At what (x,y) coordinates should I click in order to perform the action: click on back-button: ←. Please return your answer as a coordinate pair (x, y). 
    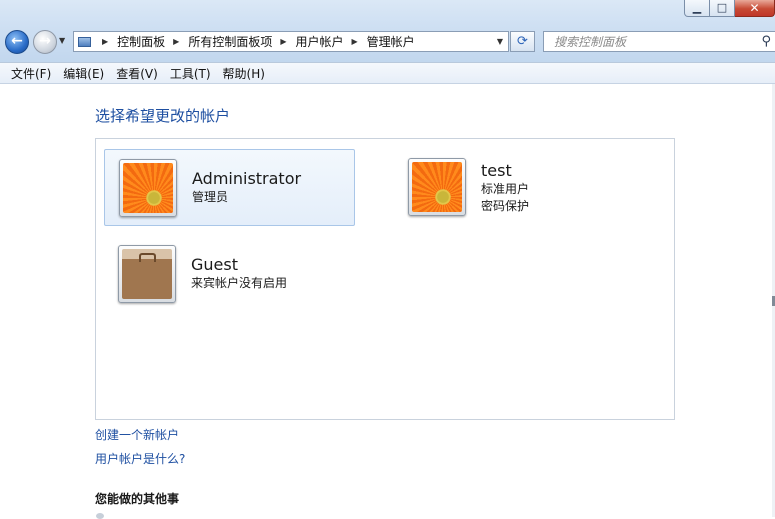
    Looking at the image, I should click on (17, 42).